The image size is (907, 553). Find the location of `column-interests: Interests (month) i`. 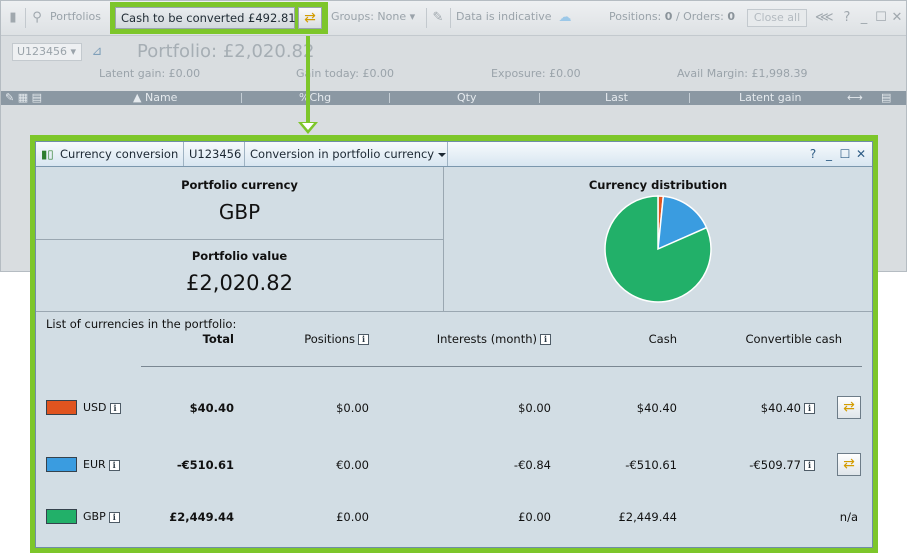

column-interests: Interests (month) i is located at coordinates (494, 339).